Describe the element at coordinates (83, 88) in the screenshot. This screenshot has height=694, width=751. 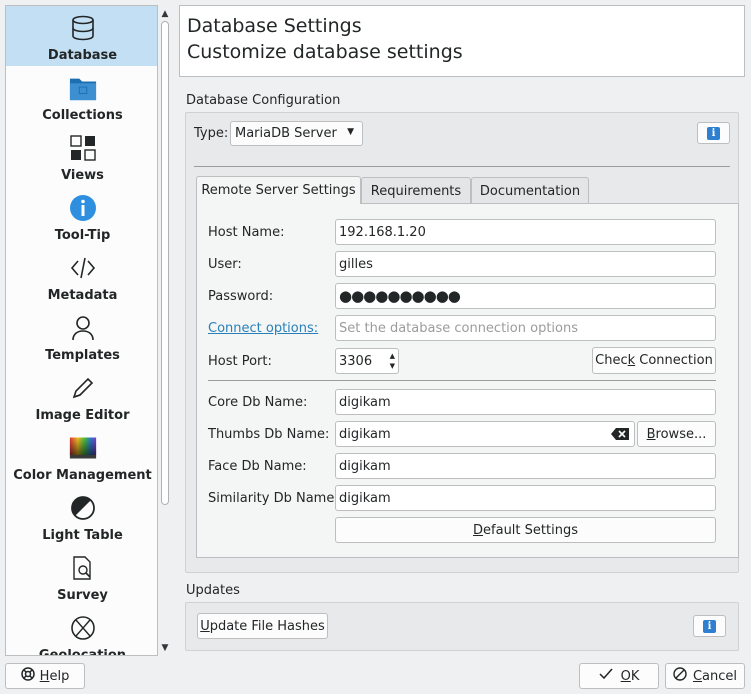
I see `folder-icon` at that location.